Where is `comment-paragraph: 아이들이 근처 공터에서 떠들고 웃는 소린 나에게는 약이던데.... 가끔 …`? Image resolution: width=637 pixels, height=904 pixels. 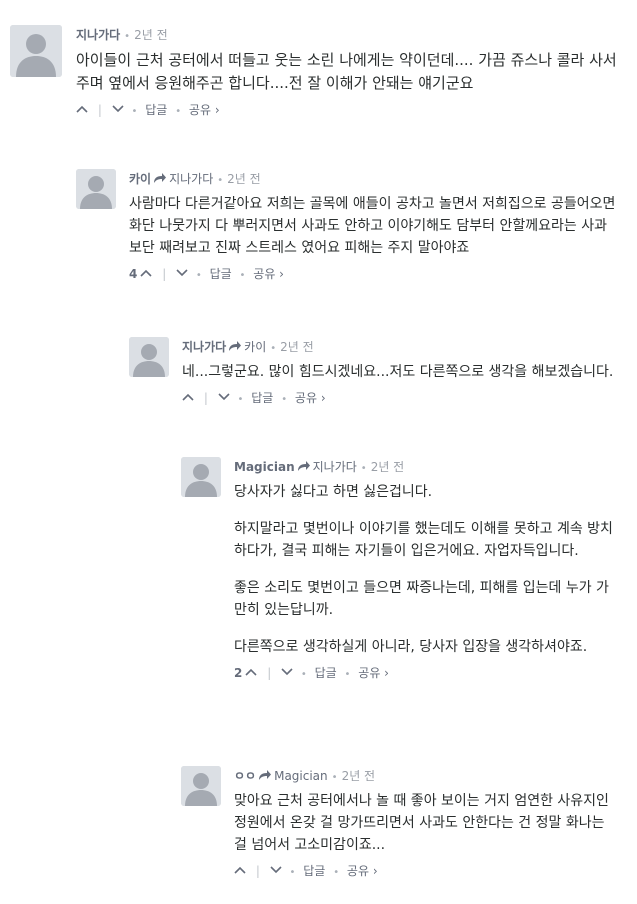 comment-paragraph: 아이들이 근처 공터에서 떠들고 웃는 소린 나에게는 약이던데.... 가끔 … is located at coordinates (346, 71).